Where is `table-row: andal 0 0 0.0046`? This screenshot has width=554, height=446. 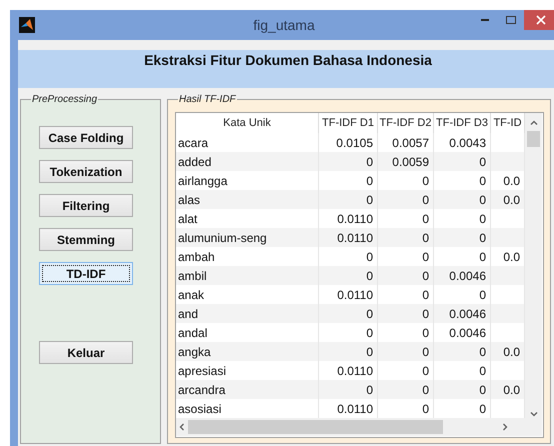 table-row: andal 0 0 0.0046 is located at coordinates (350, 332).